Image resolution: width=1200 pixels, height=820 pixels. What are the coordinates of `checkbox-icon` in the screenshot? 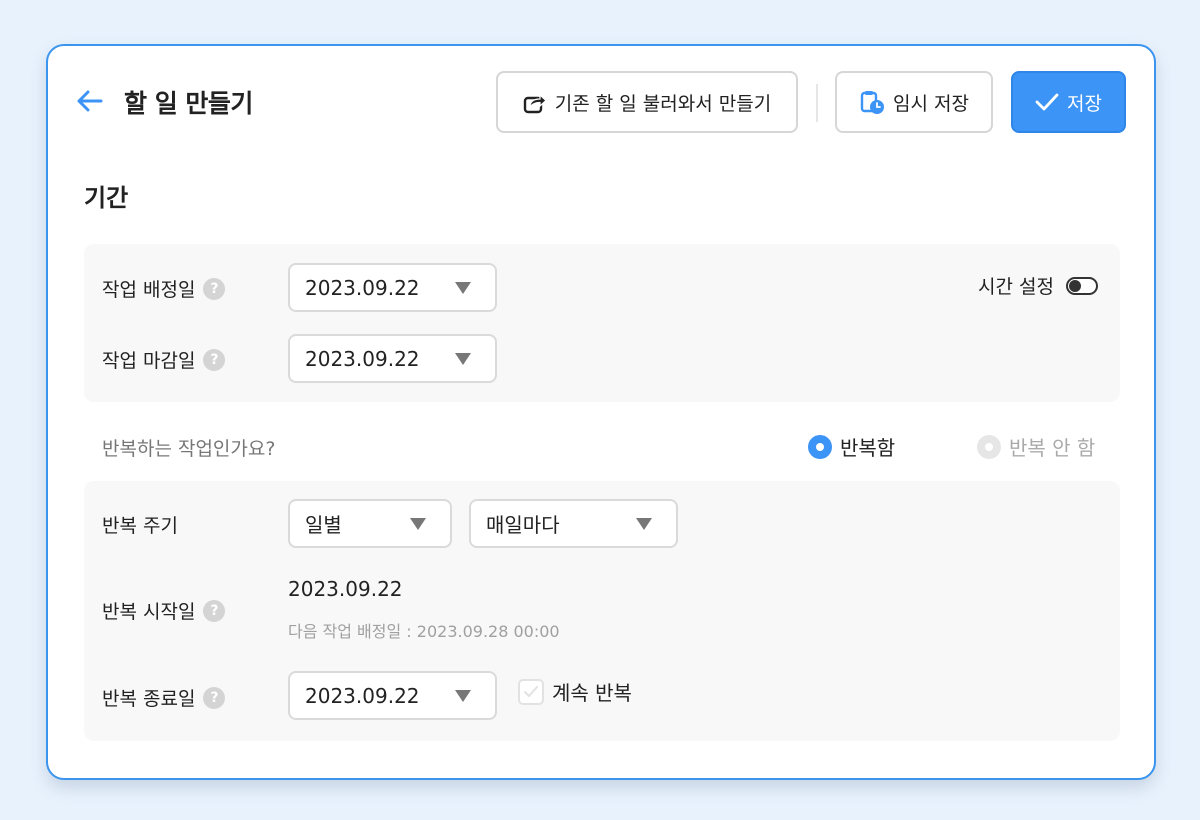 It's located at (531, 691).